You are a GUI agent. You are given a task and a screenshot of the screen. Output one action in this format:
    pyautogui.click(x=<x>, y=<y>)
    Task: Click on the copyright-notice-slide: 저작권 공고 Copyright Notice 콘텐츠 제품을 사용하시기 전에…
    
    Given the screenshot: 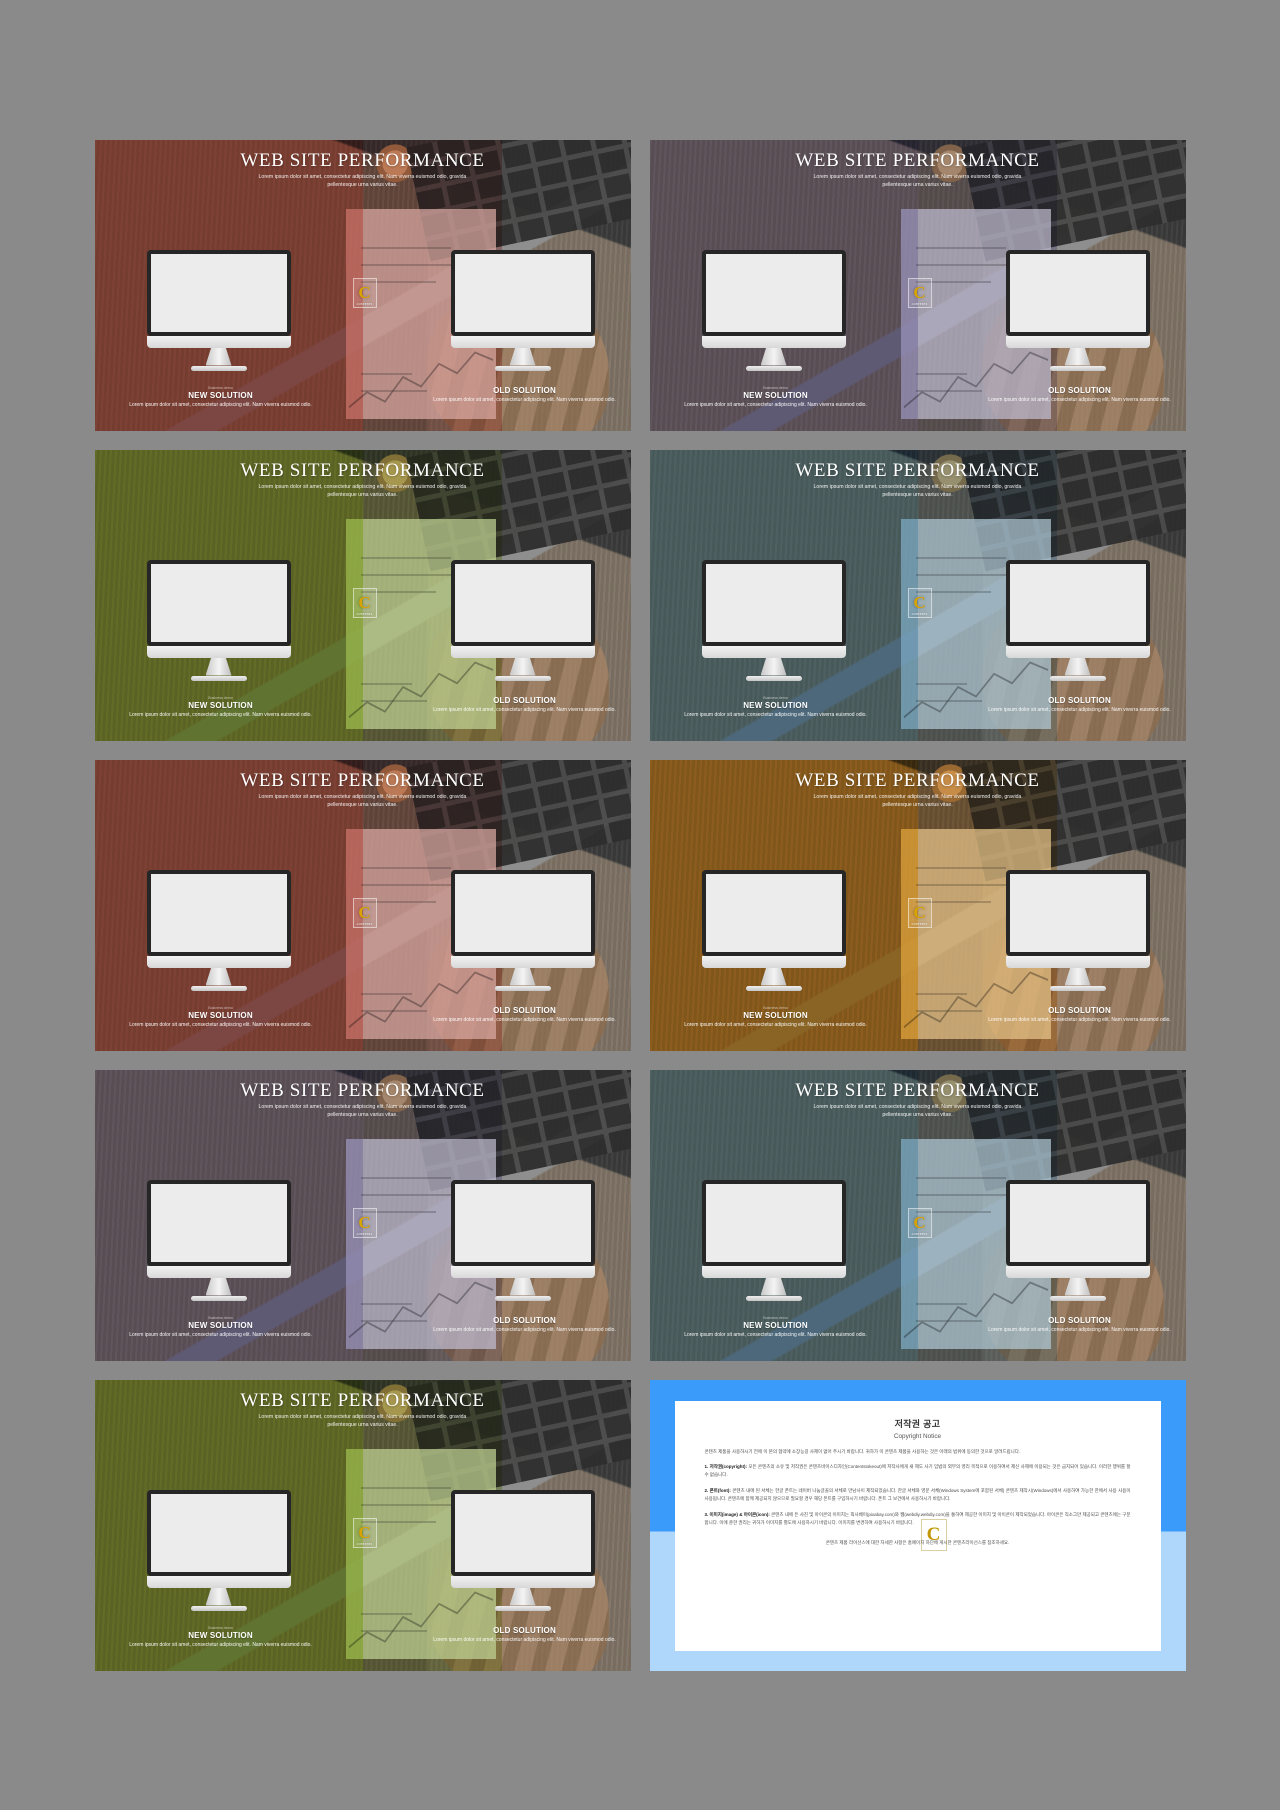 What is the action you would take?
    pyautogui.click(x=917, y=1525)
    